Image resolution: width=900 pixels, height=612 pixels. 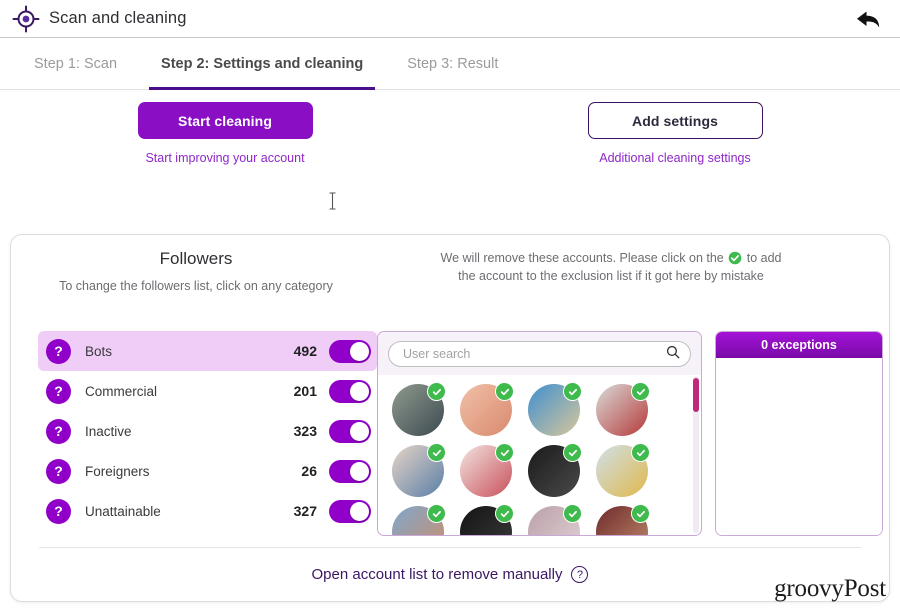 I want to click on groovypost-watermark: groovyPost, so click(x=830, y=588).